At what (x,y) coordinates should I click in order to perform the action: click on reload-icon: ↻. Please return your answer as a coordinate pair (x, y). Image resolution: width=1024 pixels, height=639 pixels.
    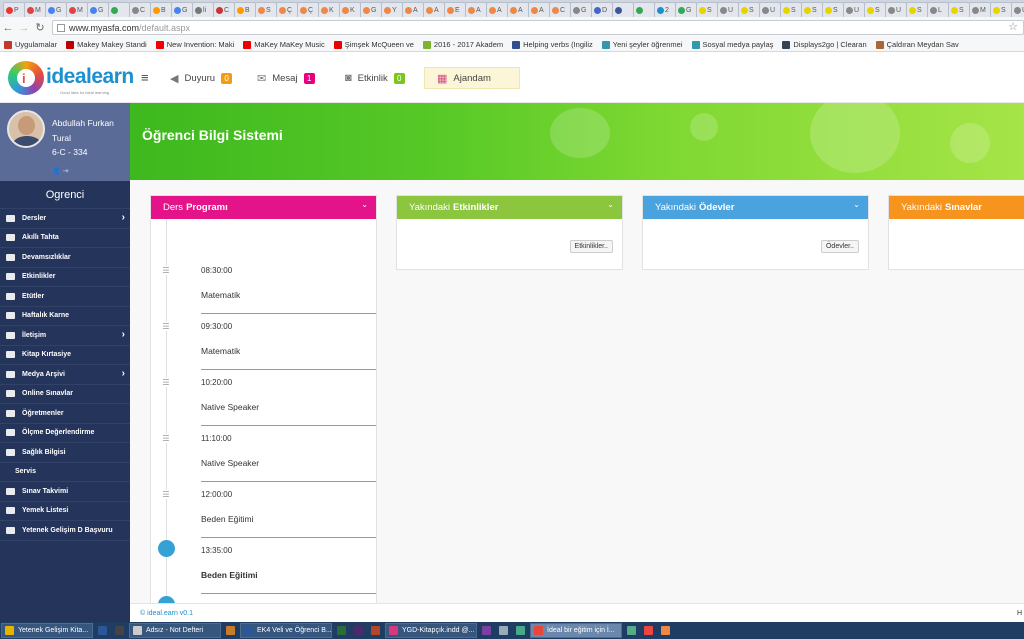
    Looking at the image, I should click on (40, 27).